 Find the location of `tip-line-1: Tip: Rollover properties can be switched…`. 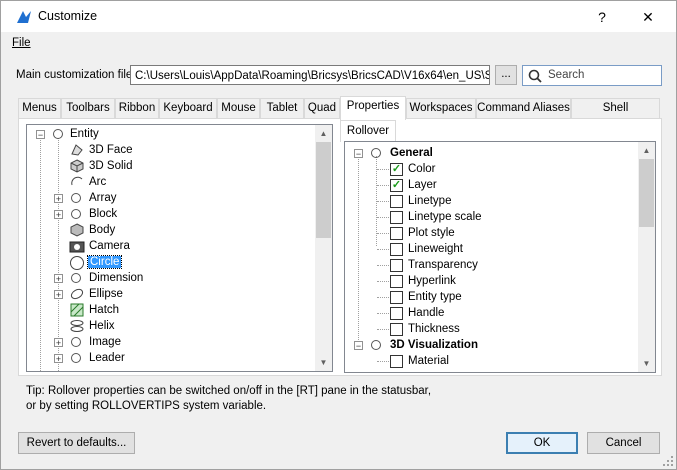

tip-line-1: Tip: Rollover properties can be switched… is located at coordinates (229, 391).